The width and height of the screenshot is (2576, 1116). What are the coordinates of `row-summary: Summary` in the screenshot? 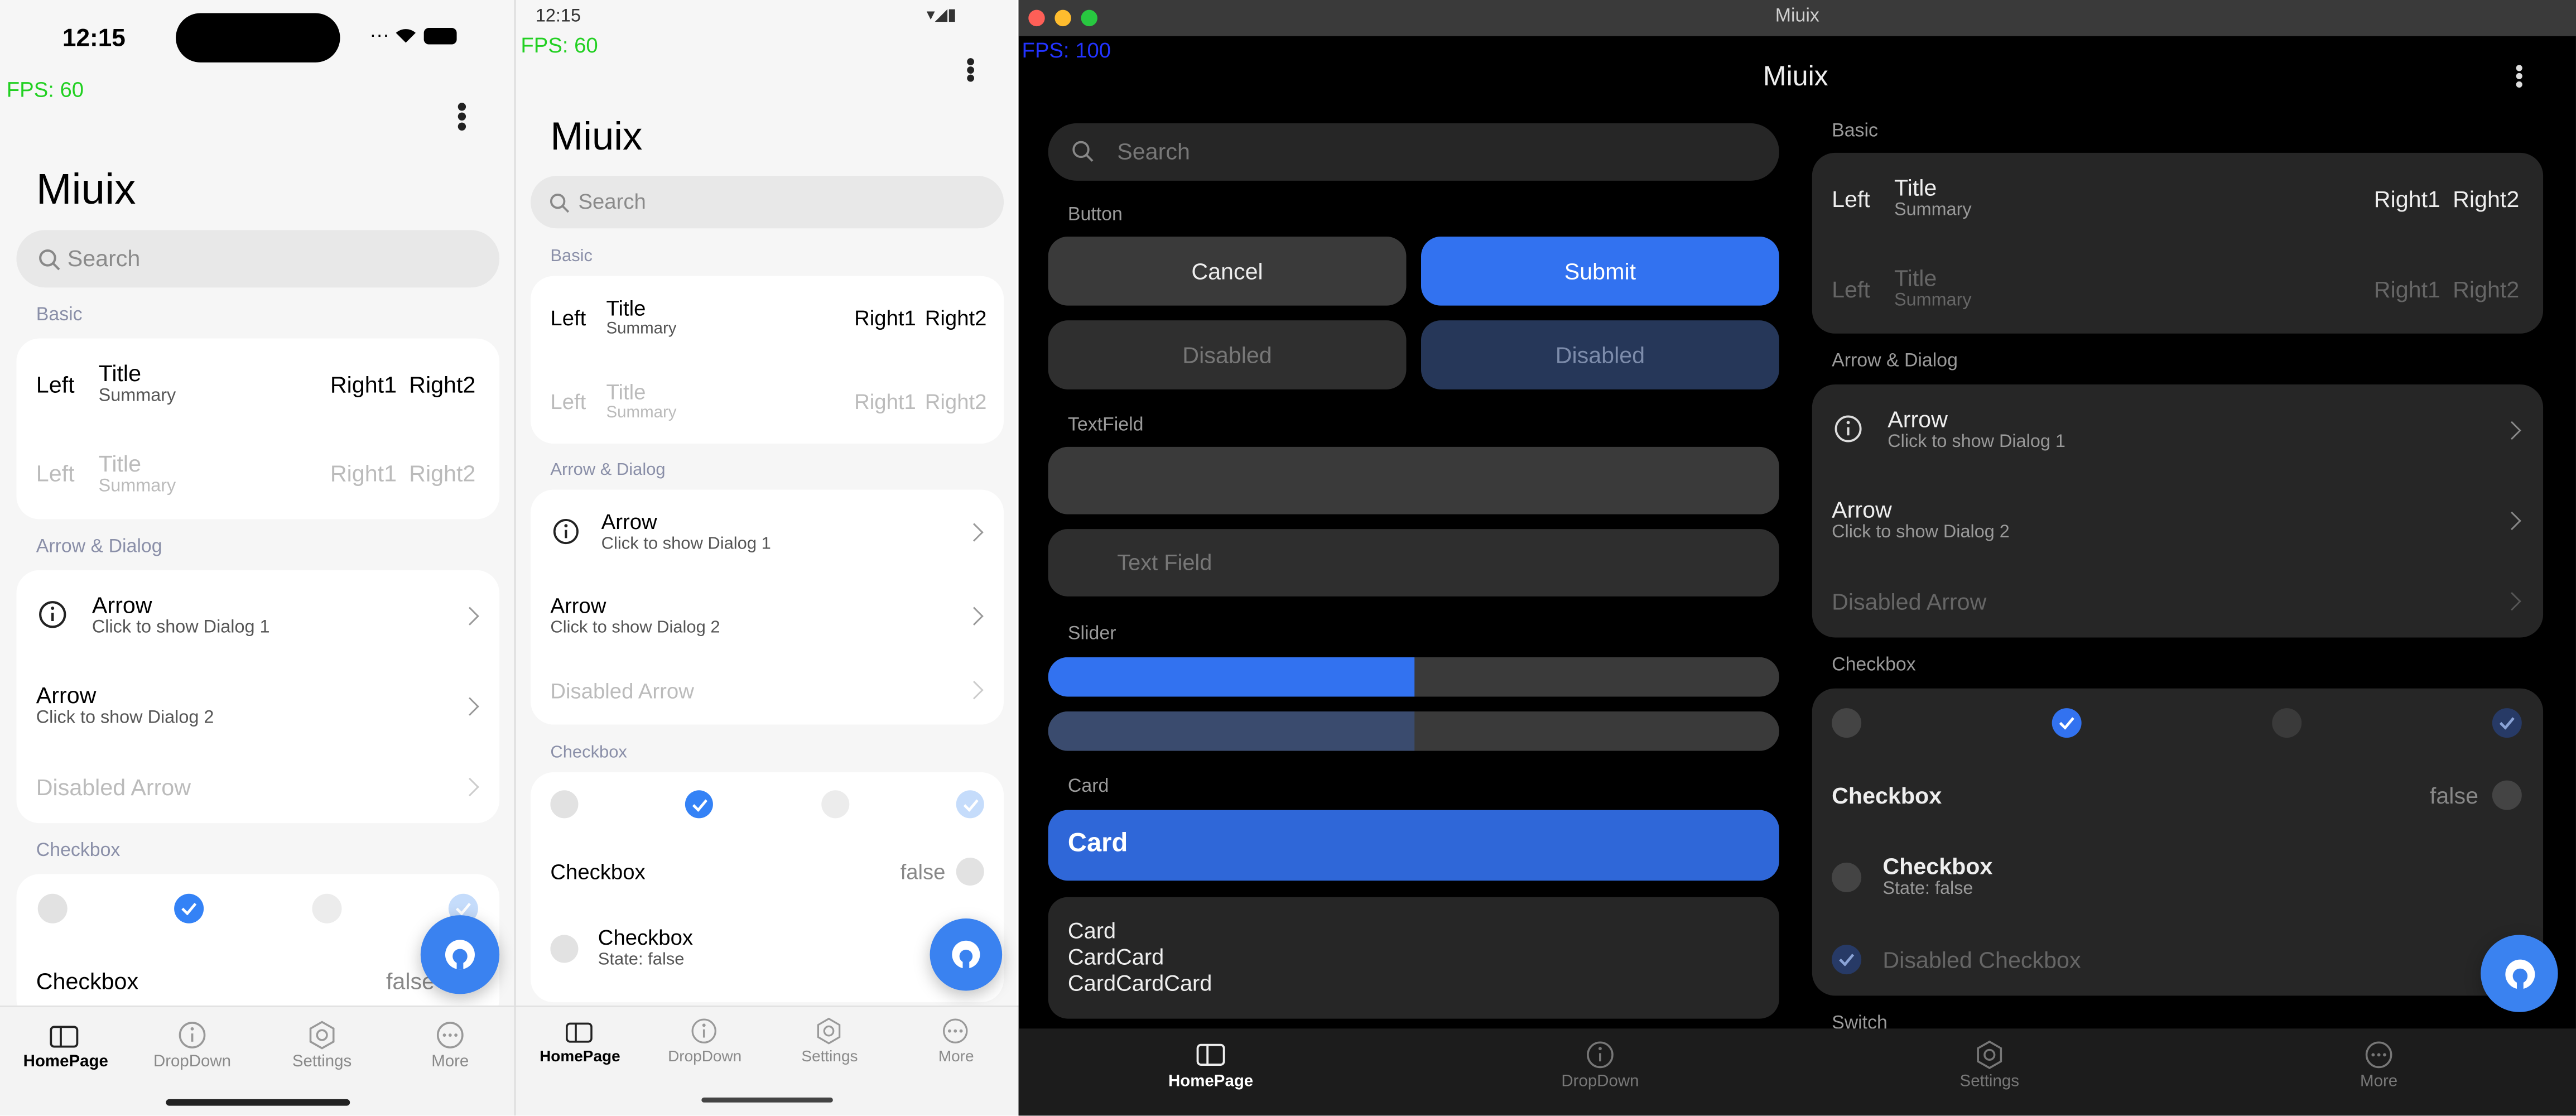 It's located at (1933, 210).